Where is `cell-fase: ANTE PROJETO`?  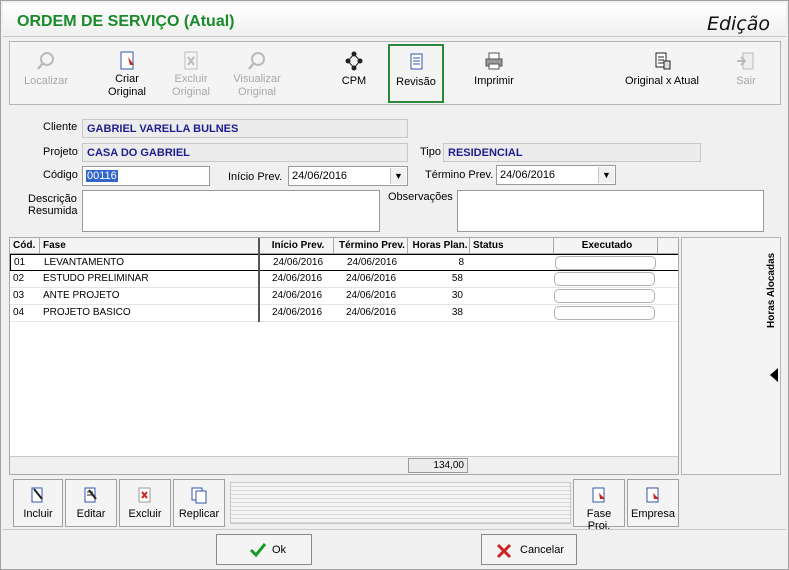
cell-fase: ANTE PROJETO is located at coordinates (81, 295).